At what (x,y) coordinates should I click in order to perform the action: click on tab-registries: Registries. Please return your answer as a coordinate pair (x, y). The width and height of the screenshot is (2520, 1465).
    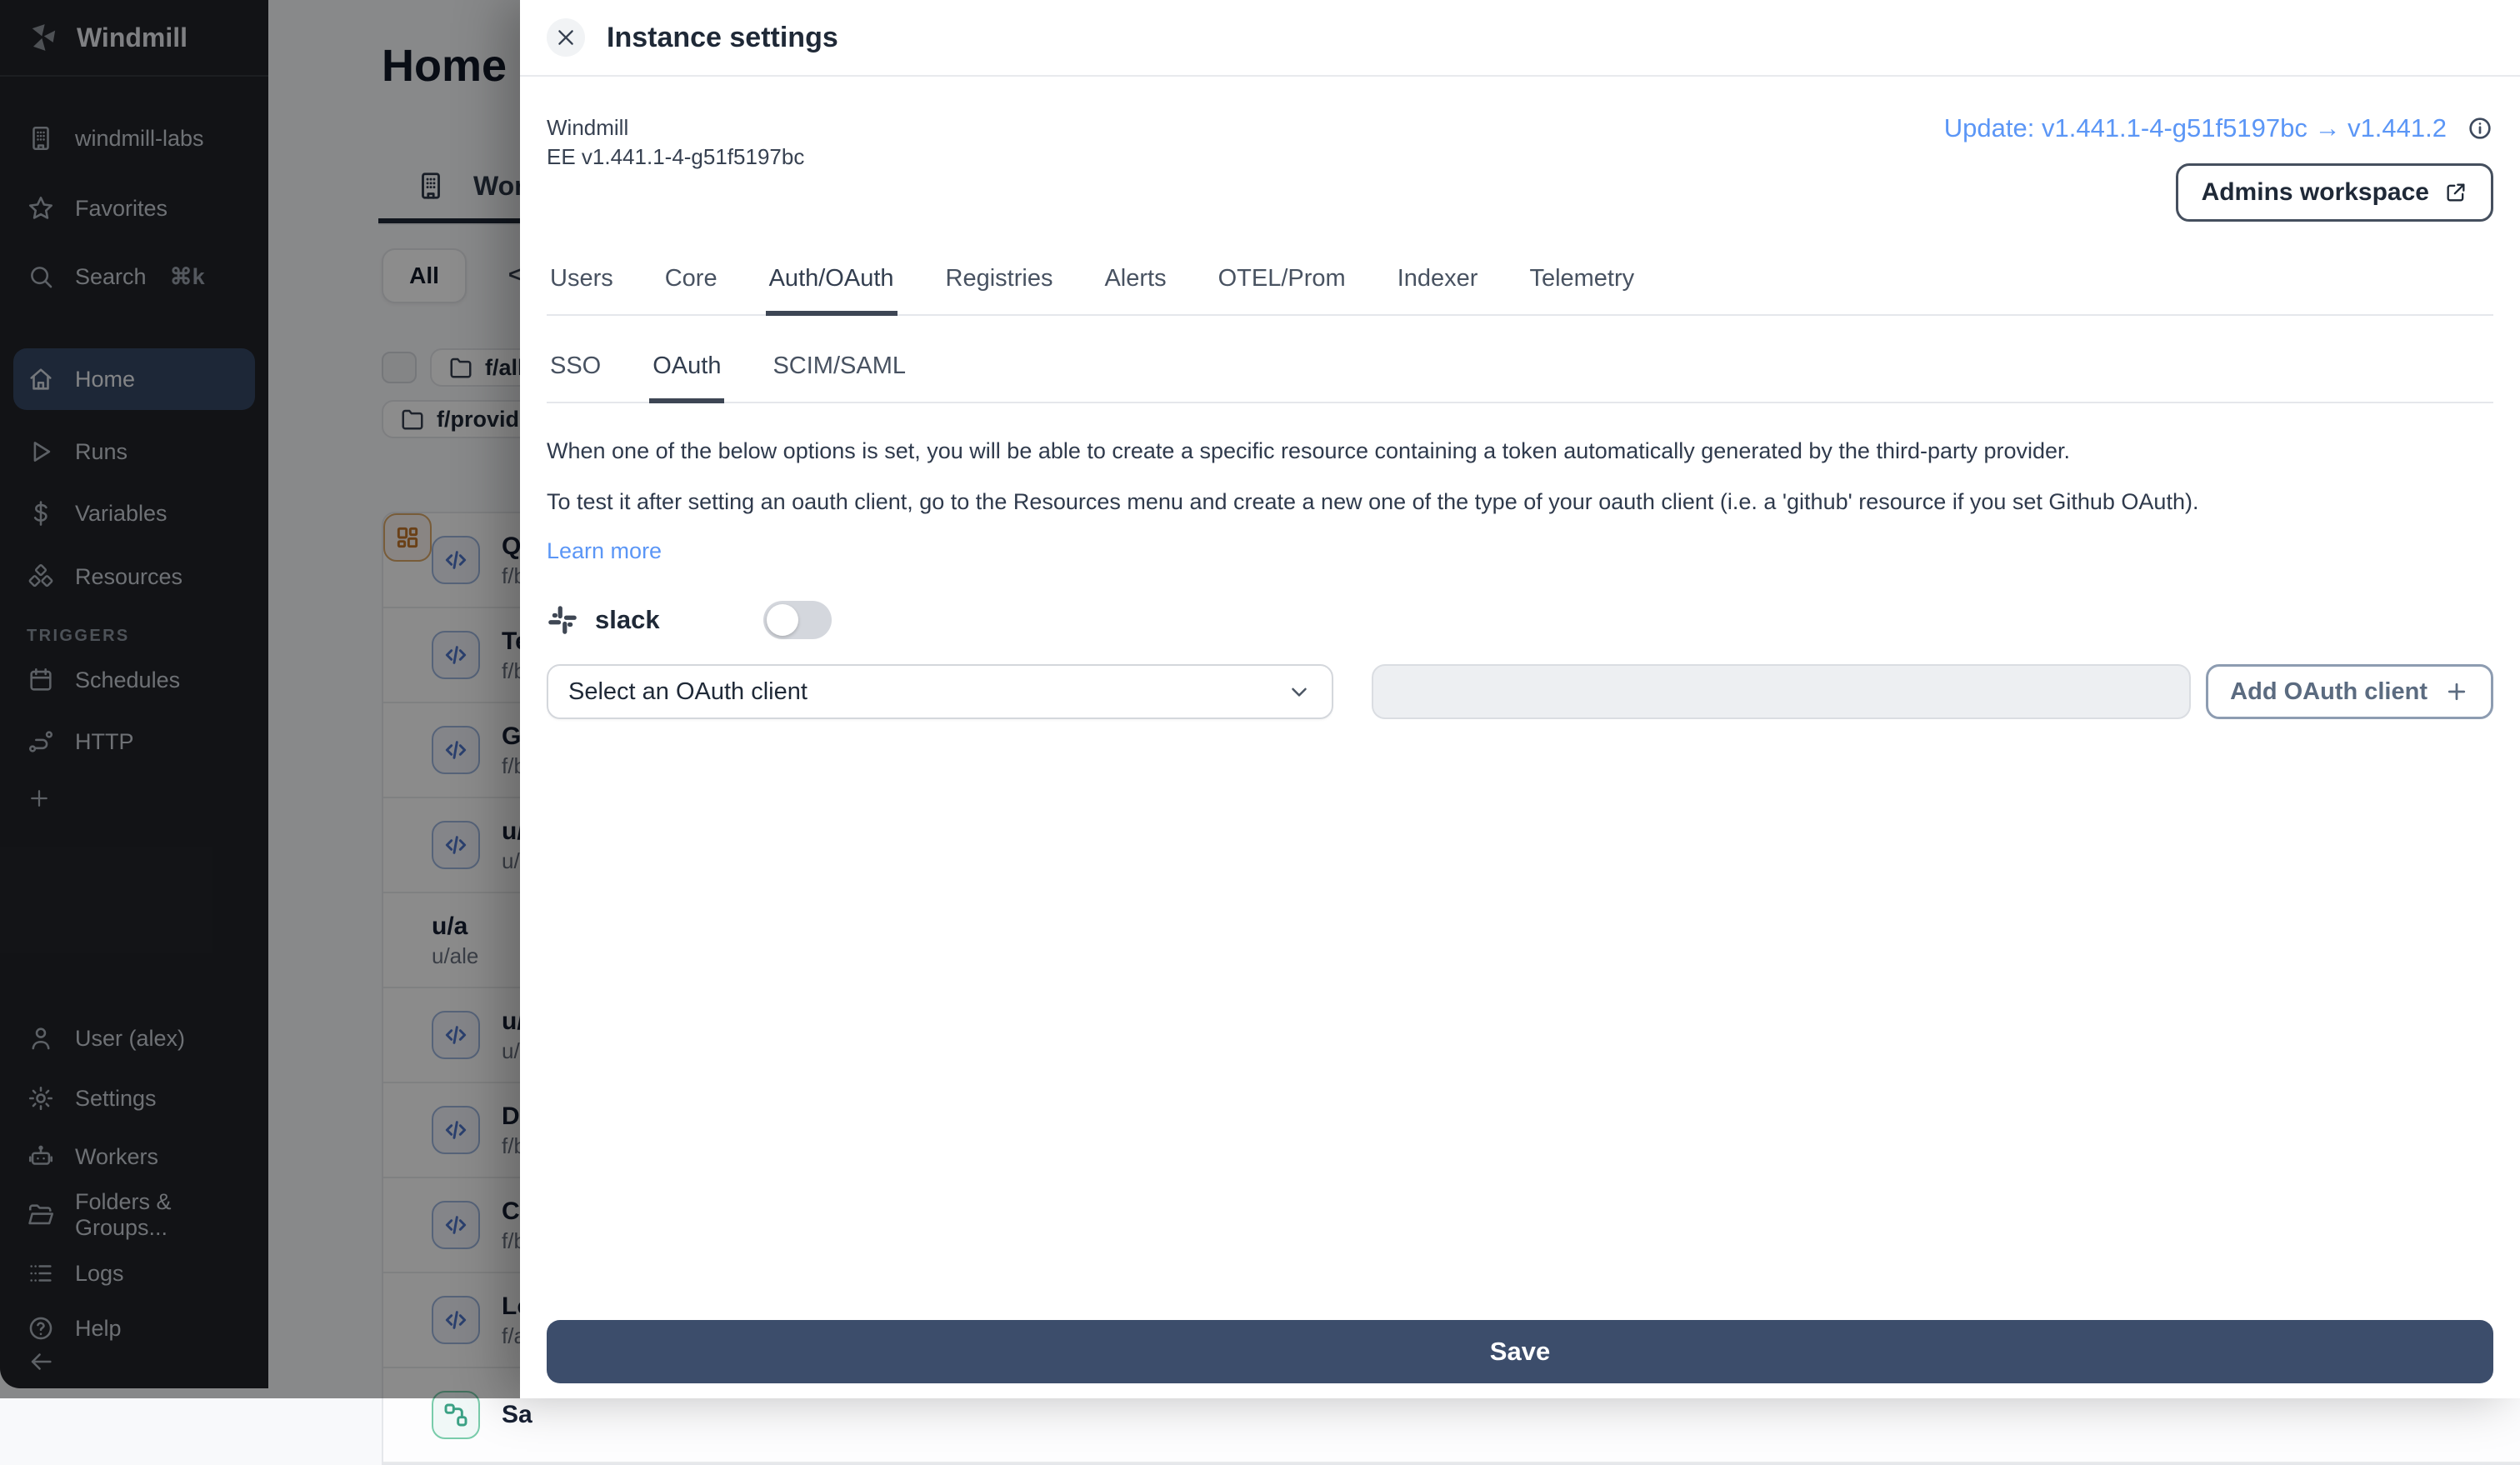
    Looking at the image, I should click on (999, 283).